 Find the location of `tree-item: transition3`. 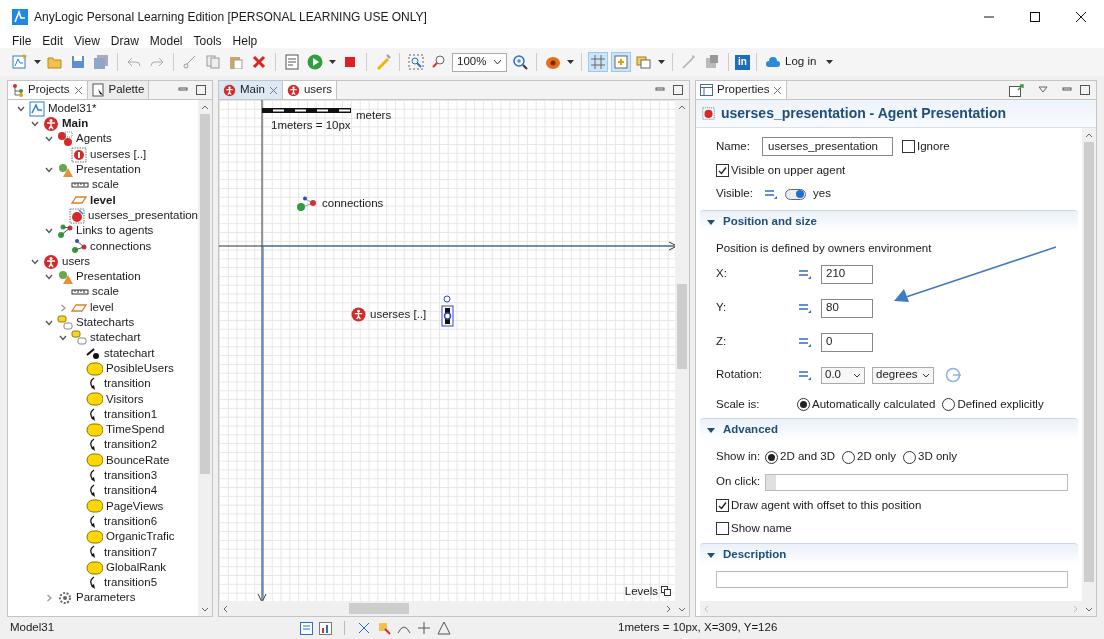

tree-item: transition3 is located at coordinates (131, 476).